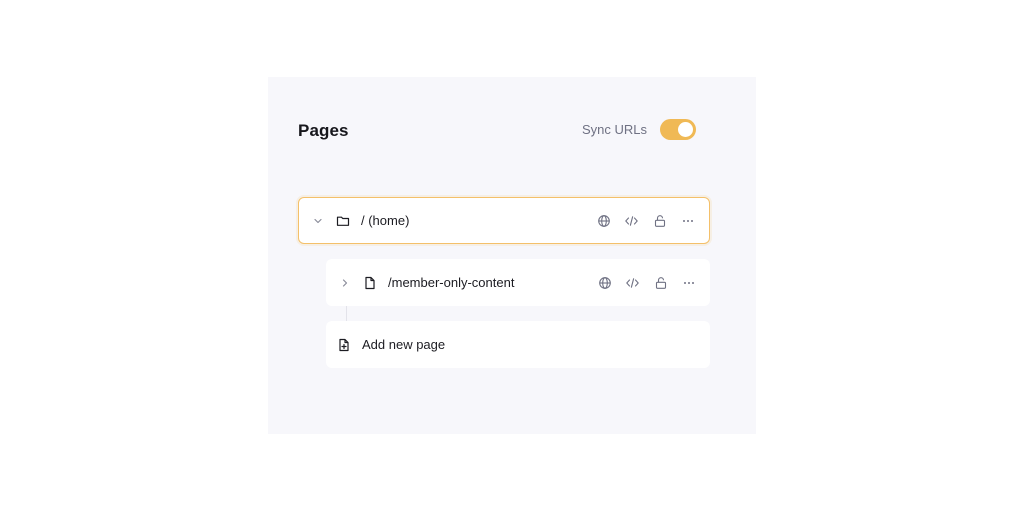  What do you see at coordinates (504, 220) in the screenshot?
I see `page-row-home: / (home)` at bounding box center [504, 220].